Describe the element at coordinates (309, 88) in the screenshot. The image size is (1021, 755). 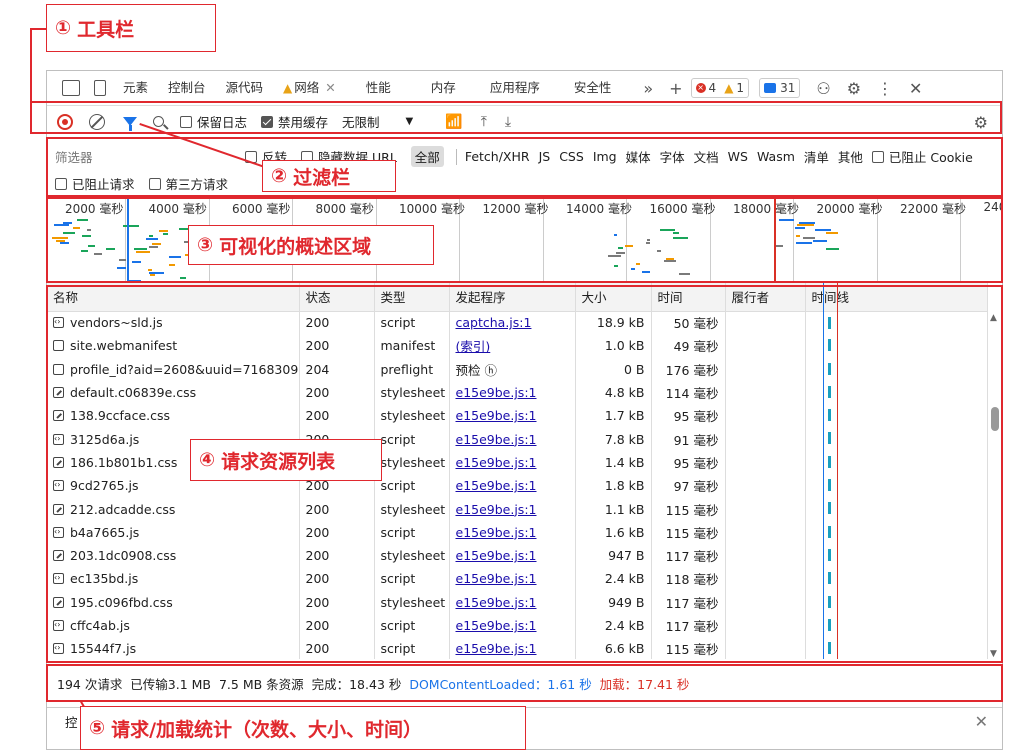
I see `tab-network: ▲ 网络 ✕` at that location.